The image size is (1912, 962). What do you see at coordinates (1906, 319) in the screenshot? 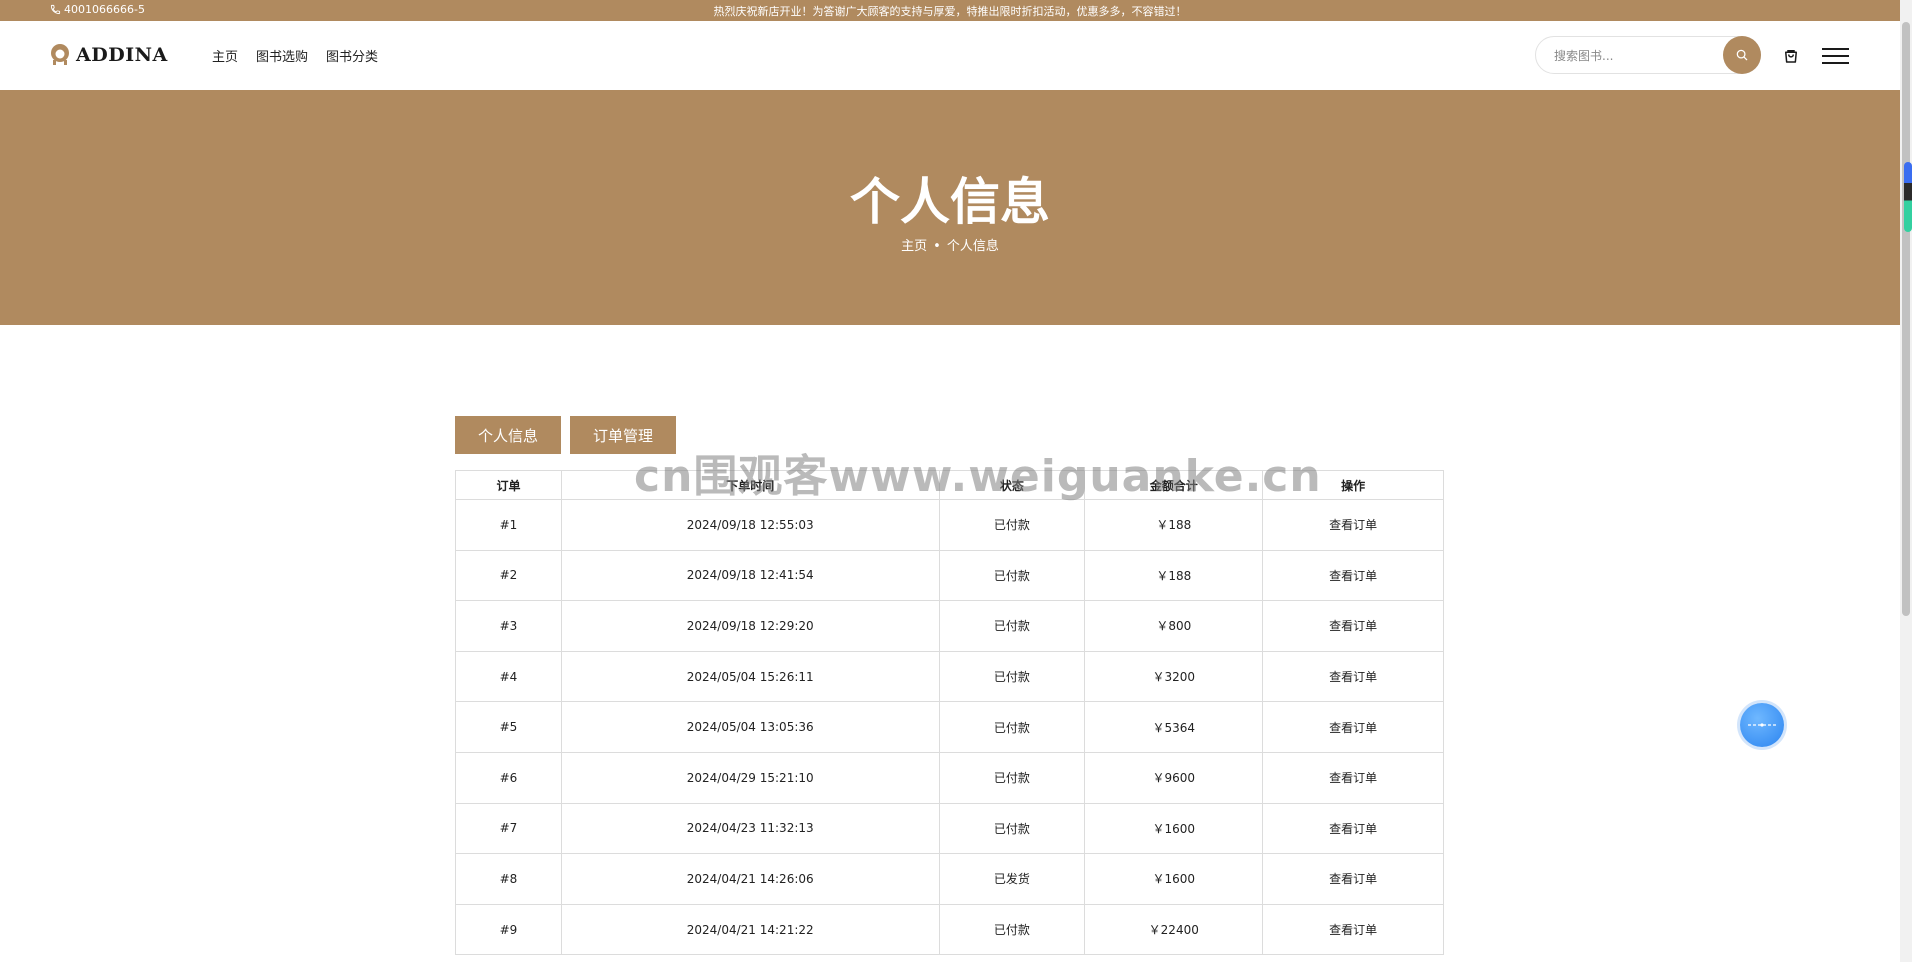
I see `scrollbar-thumb` at bounding box center [1906, 319].